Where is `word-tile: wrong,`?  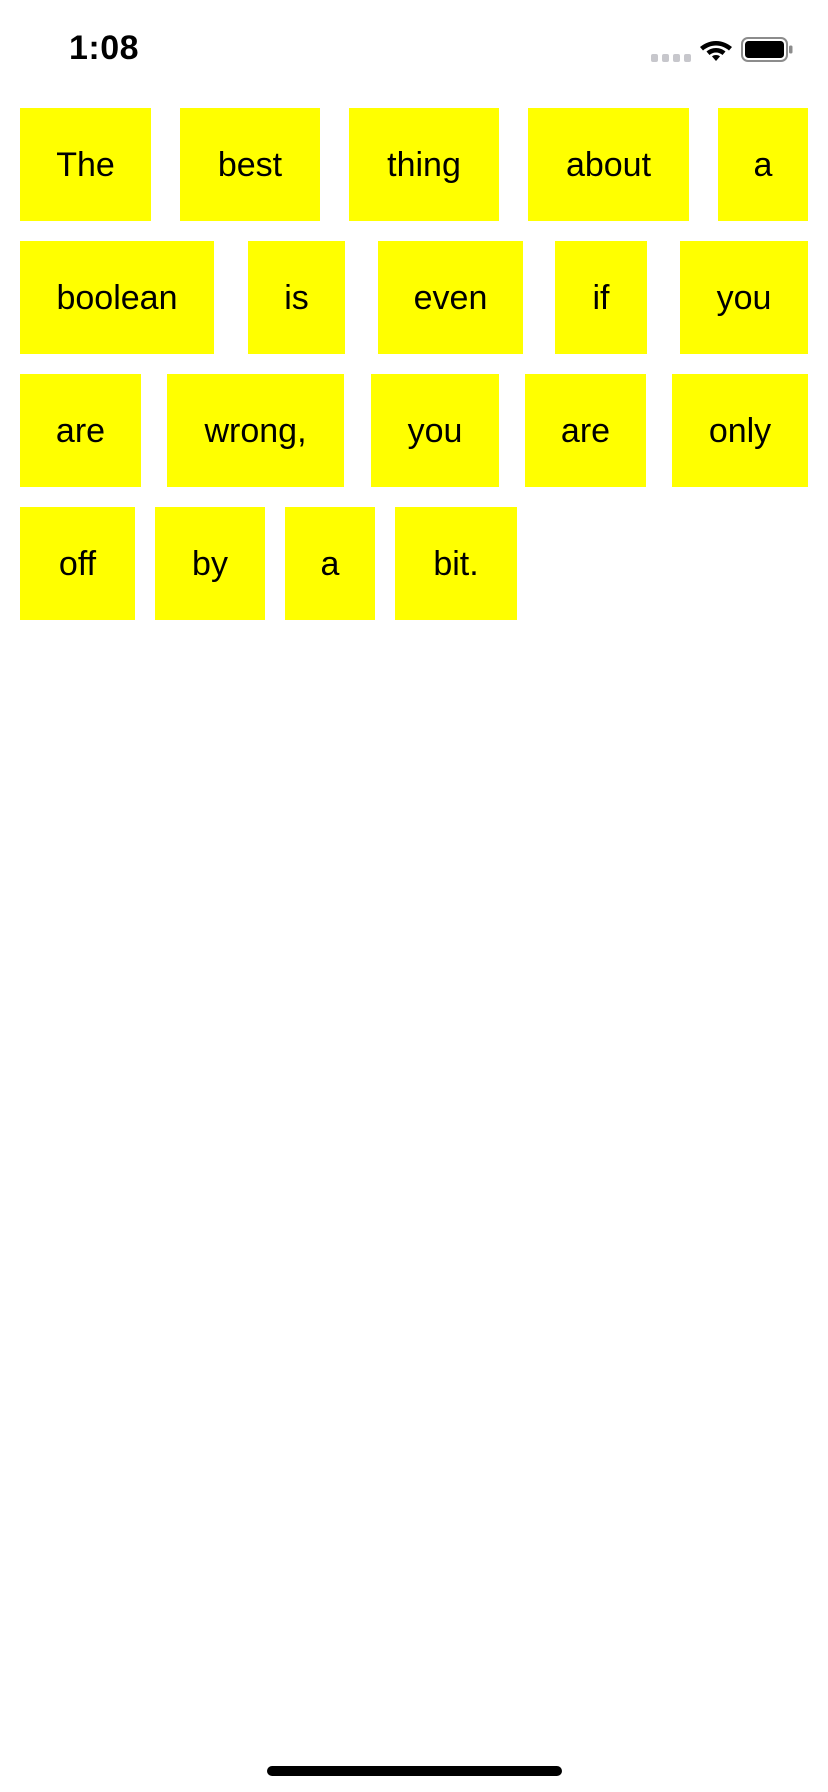 word-tile: wrong, is located at coordinates (255, 430).